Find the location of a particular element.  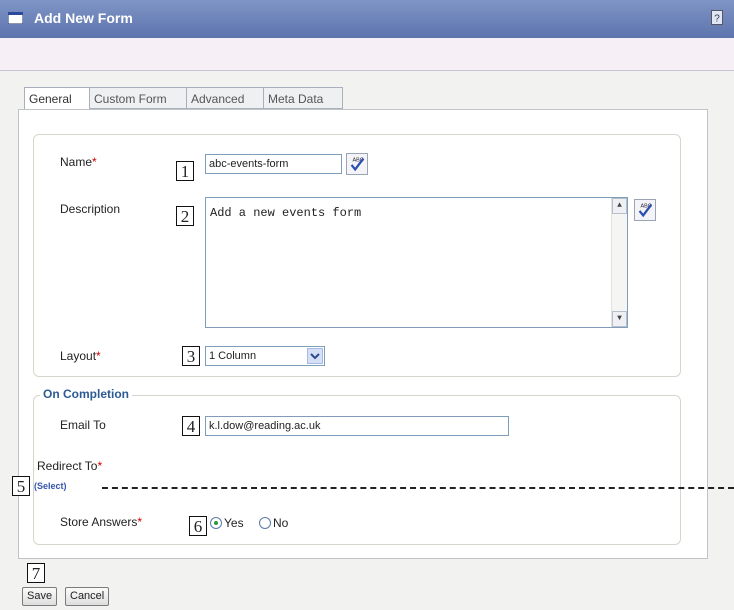

store-answers-label: Store Answers* is located at coordinates (101, 522).